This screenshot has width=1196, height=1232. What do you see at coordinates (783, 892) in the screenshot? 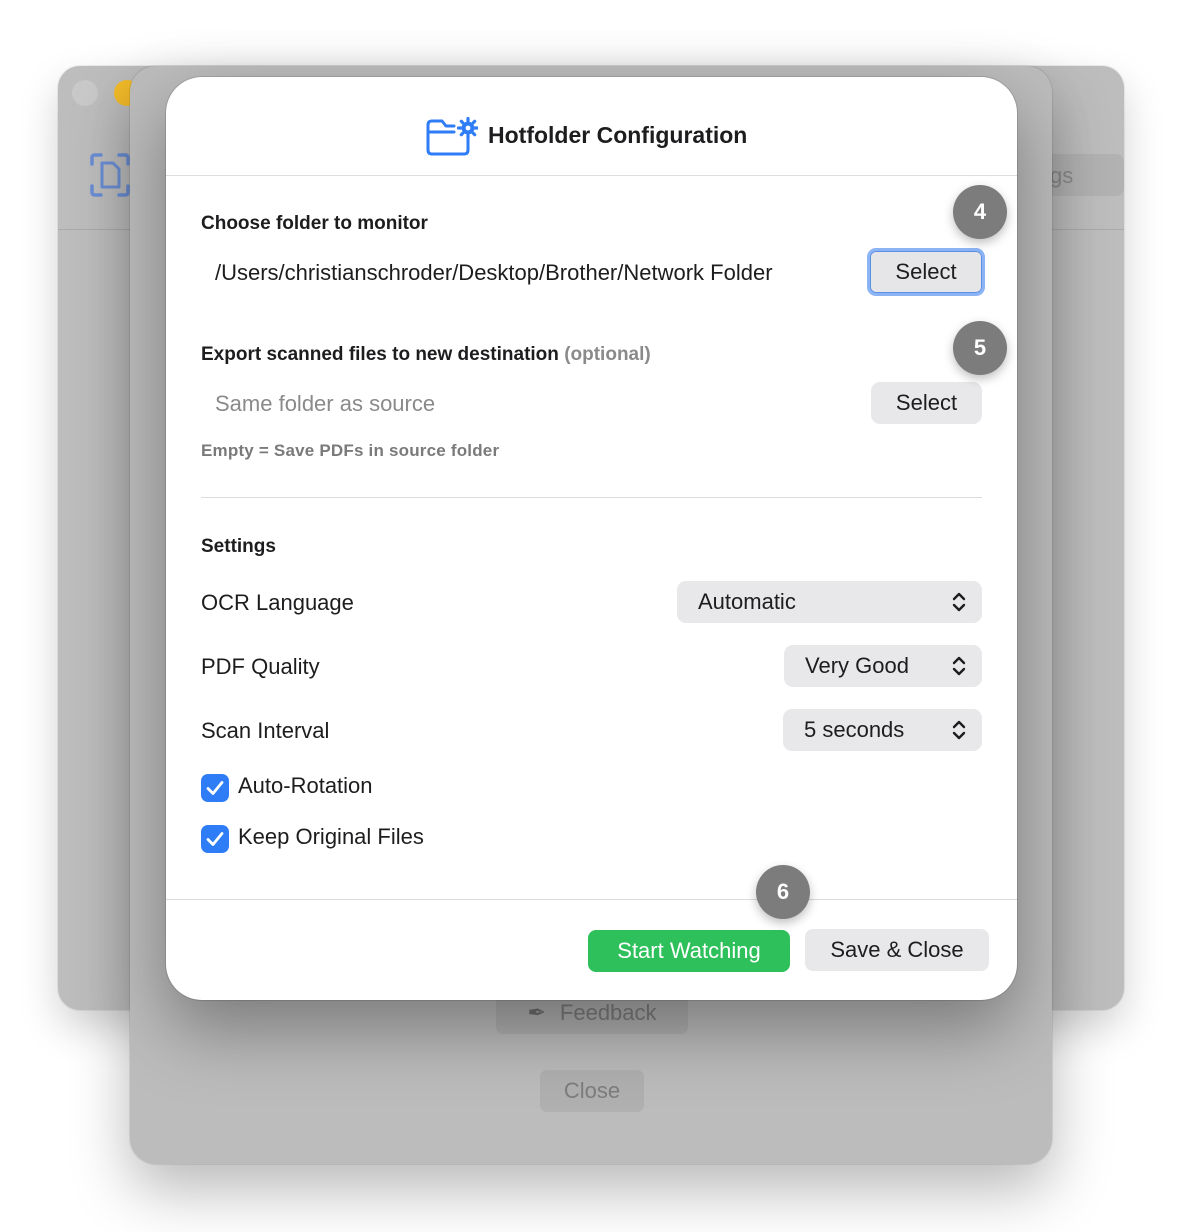
I see `step-marker-6: 6` at bounding box center [783, 892].